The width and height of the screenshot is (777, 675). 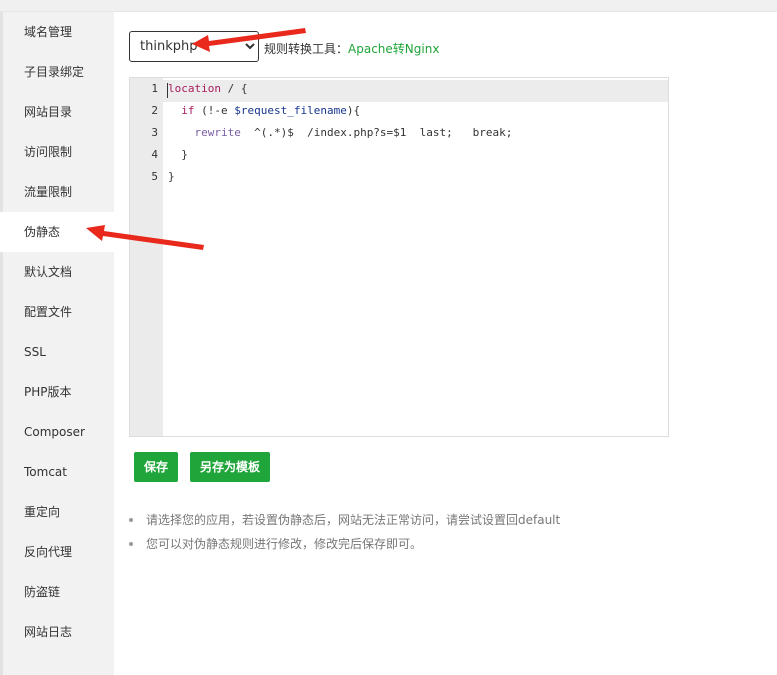 What do you see at coordinates (154, 110) in the screenshot?
I see `line-number: 2` at bounding box center [154, 110].